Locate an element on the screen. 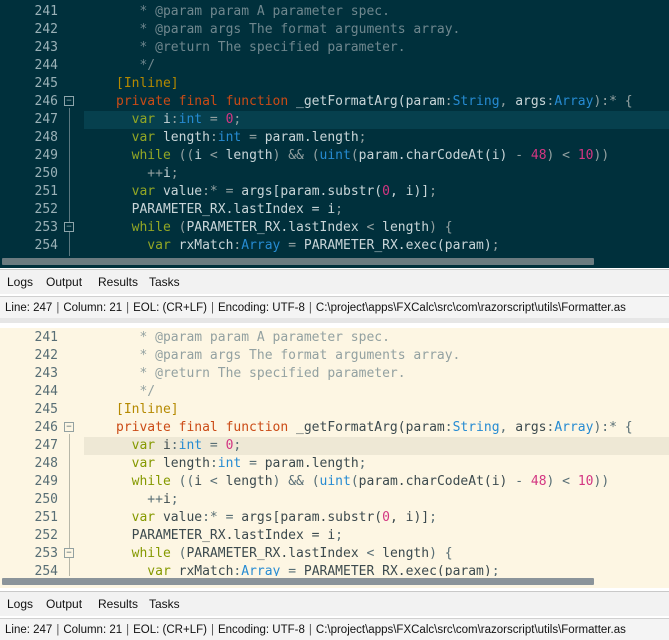 This screenshot has width=669, height=640. code-token: * @param param A parameter spec. is located at coordinates (253, 337).